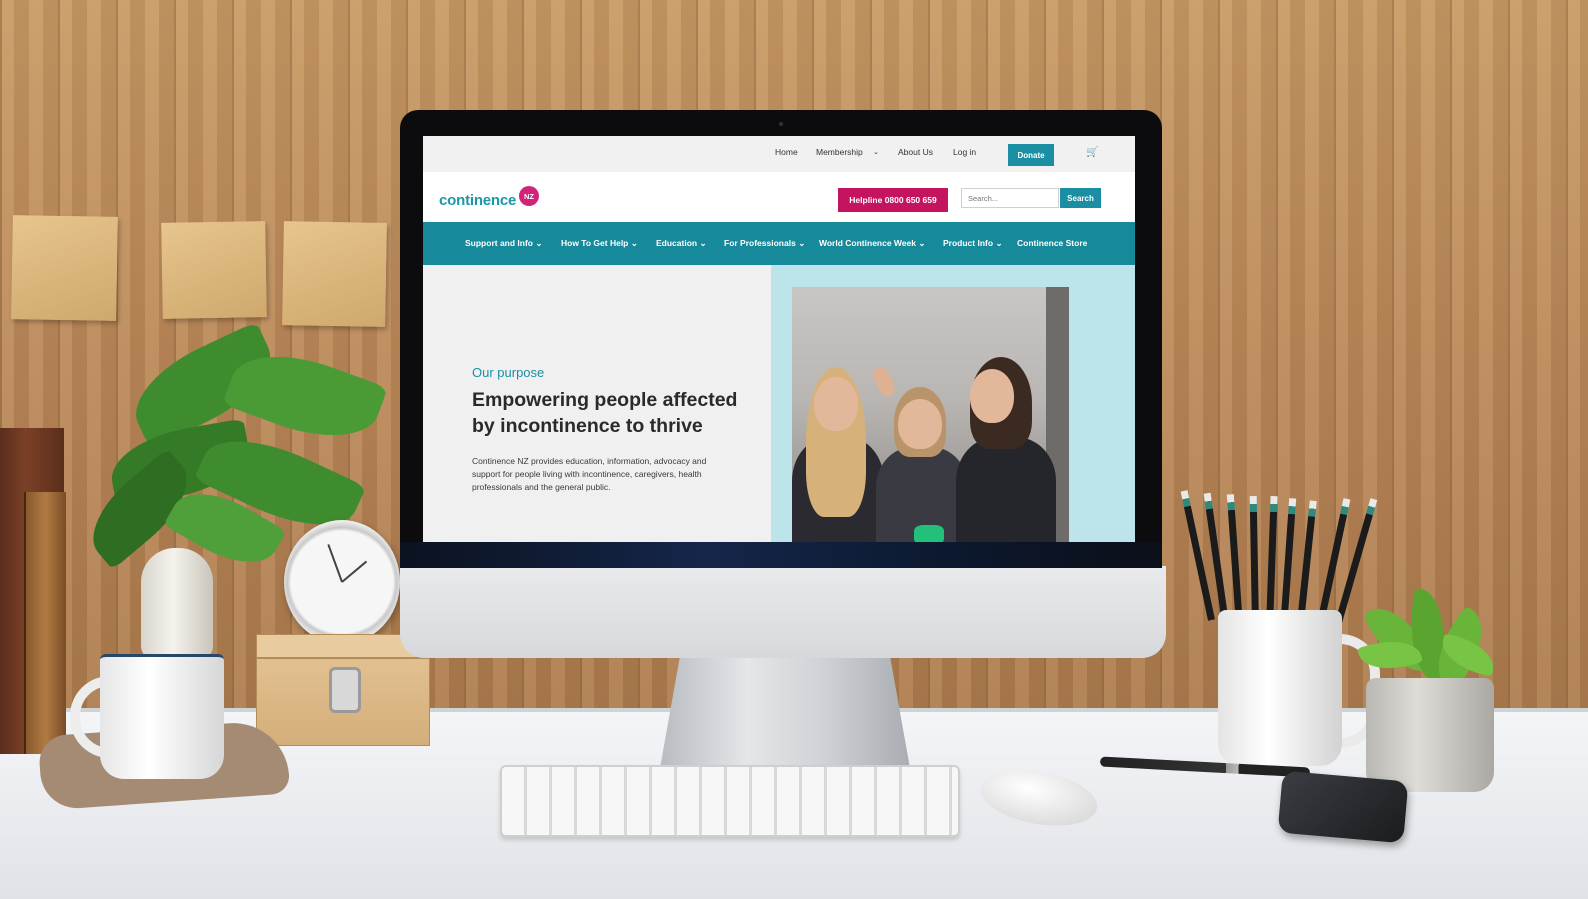 The height and width of the screenshot is (899, 1588). Describe the element at coordinates (760, 243) in the screenshot. I see `nav-item-label: For Professionals` at that location.